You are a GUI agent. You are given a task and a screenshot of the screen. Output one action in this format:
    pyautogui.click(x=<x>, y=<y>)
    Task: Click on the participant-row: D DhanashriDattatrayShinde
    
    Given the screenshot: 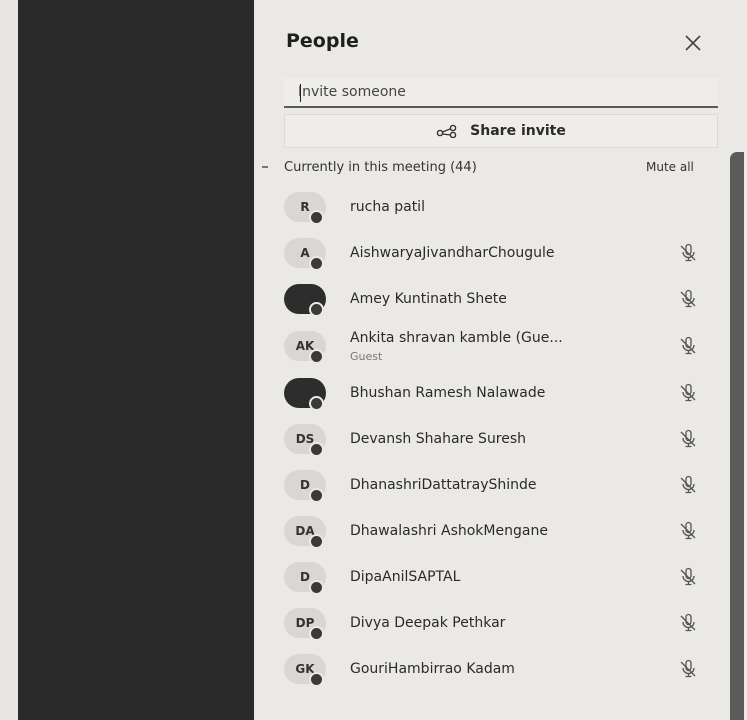 What is the action you would take?
    pyautogui.click(x=492, y=485)
    